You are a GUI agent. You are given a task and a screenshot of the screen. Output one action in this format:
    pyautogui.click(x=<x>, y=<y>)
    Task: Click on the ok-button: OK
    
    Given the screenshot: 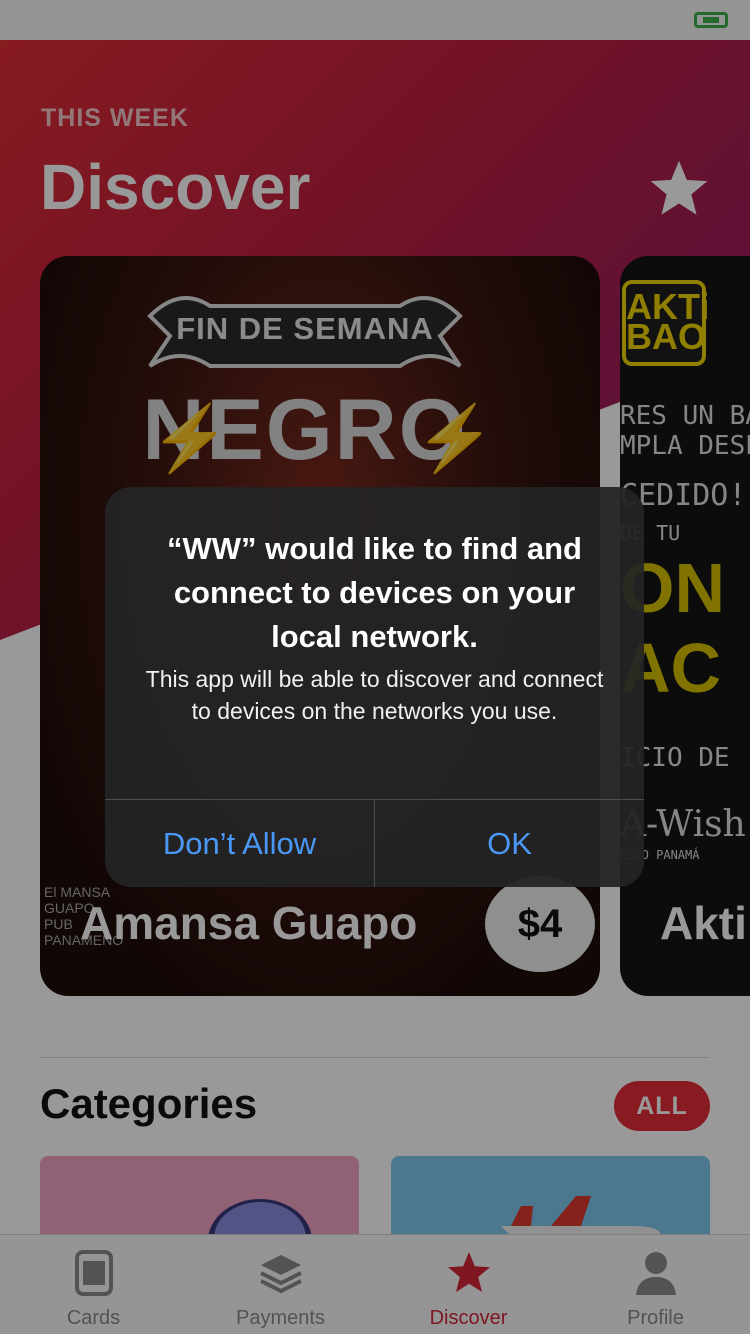 What is the action you would take?
    pyautogui.click(x=509, y=843)
    